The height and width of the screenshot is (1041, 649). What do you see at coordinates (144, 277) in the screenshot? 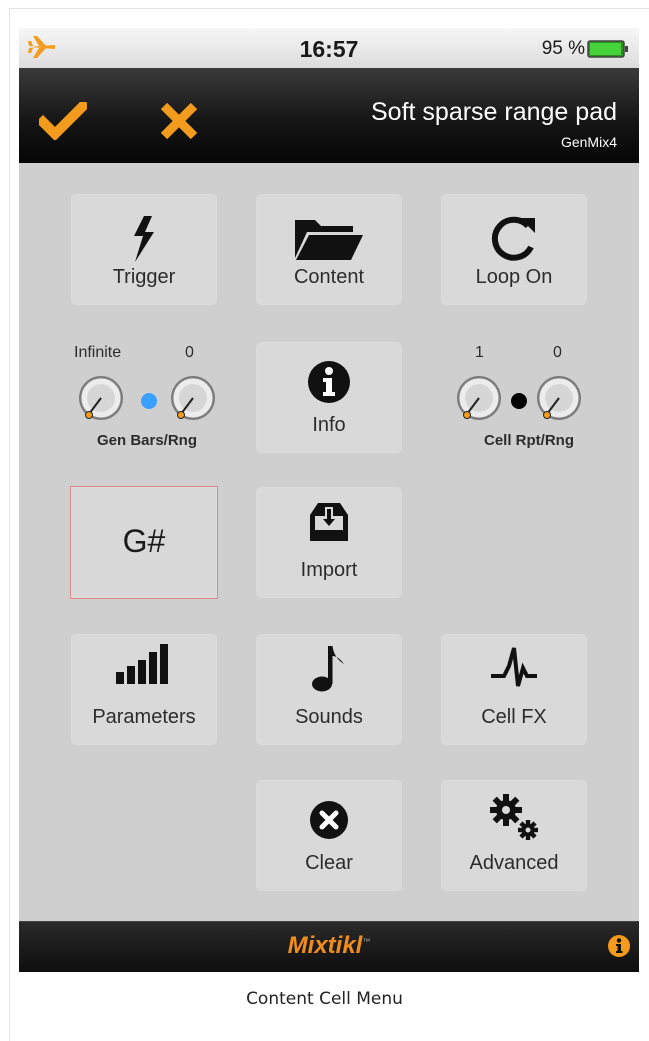
I see `trigger-label: Trigger` at bounding box center [144, 277].